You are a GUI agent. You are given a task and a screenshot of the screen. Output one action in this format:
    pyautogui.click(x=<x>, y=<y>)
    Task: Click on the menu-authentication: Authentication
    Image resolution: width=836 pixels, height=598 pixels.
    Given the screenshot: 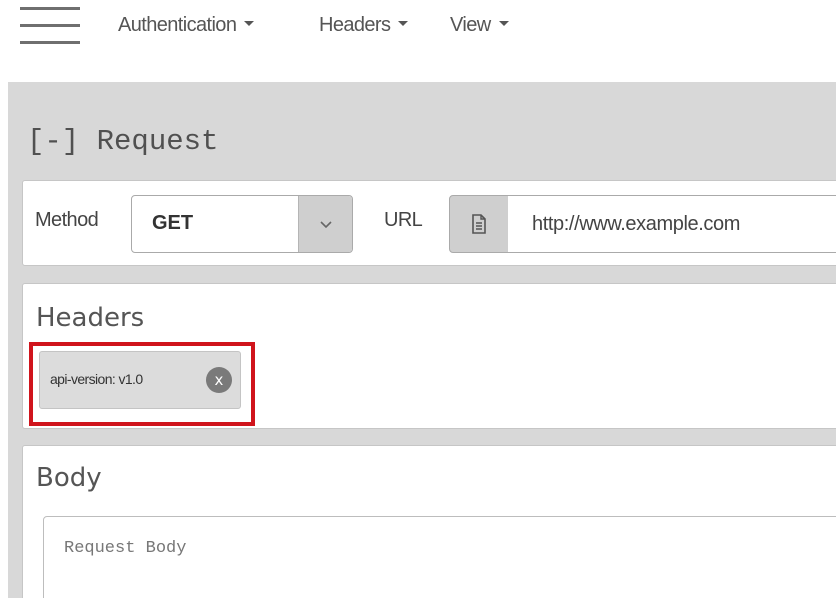 What is the action you would take?
    pyautogui.click(x=186, y=25)
    